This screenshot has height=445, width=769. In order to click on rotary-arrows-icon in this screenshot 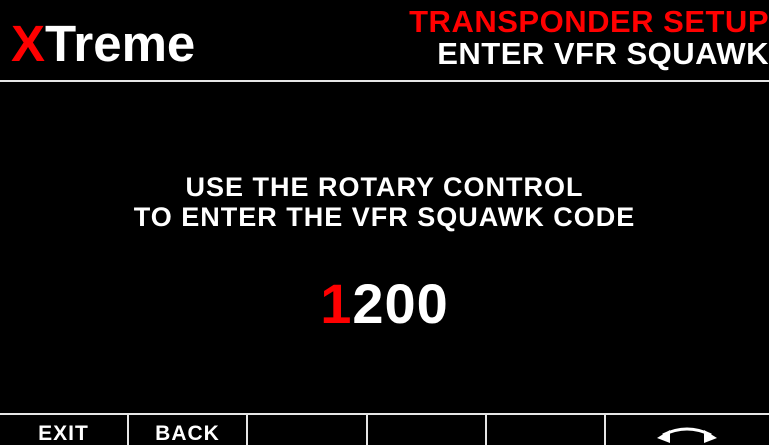, I will do `click(687, 435)`.